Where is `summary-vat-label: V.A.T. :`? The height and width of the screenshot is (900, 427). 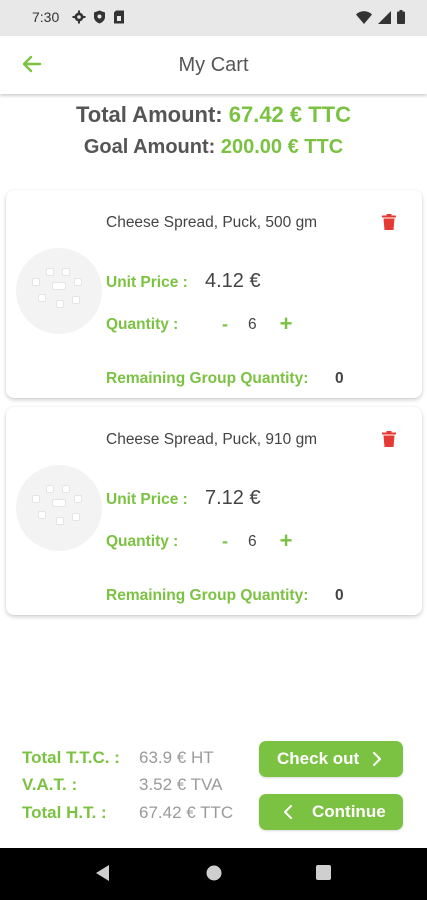
summary-vat-label: V.A.T. : is located at coordinates (50, 784).